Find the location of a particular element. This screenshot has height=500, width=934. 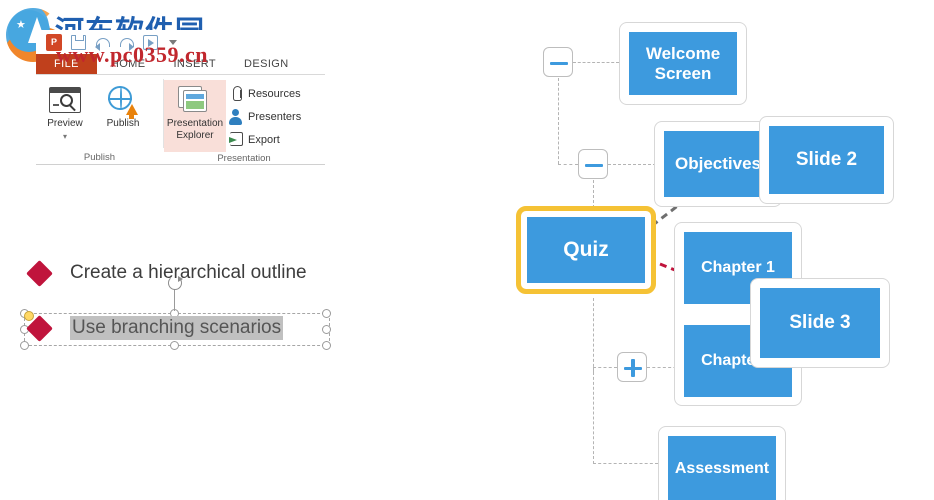

presentation-explorer-label-line1: Presentation is located at coordinates (195, 123).